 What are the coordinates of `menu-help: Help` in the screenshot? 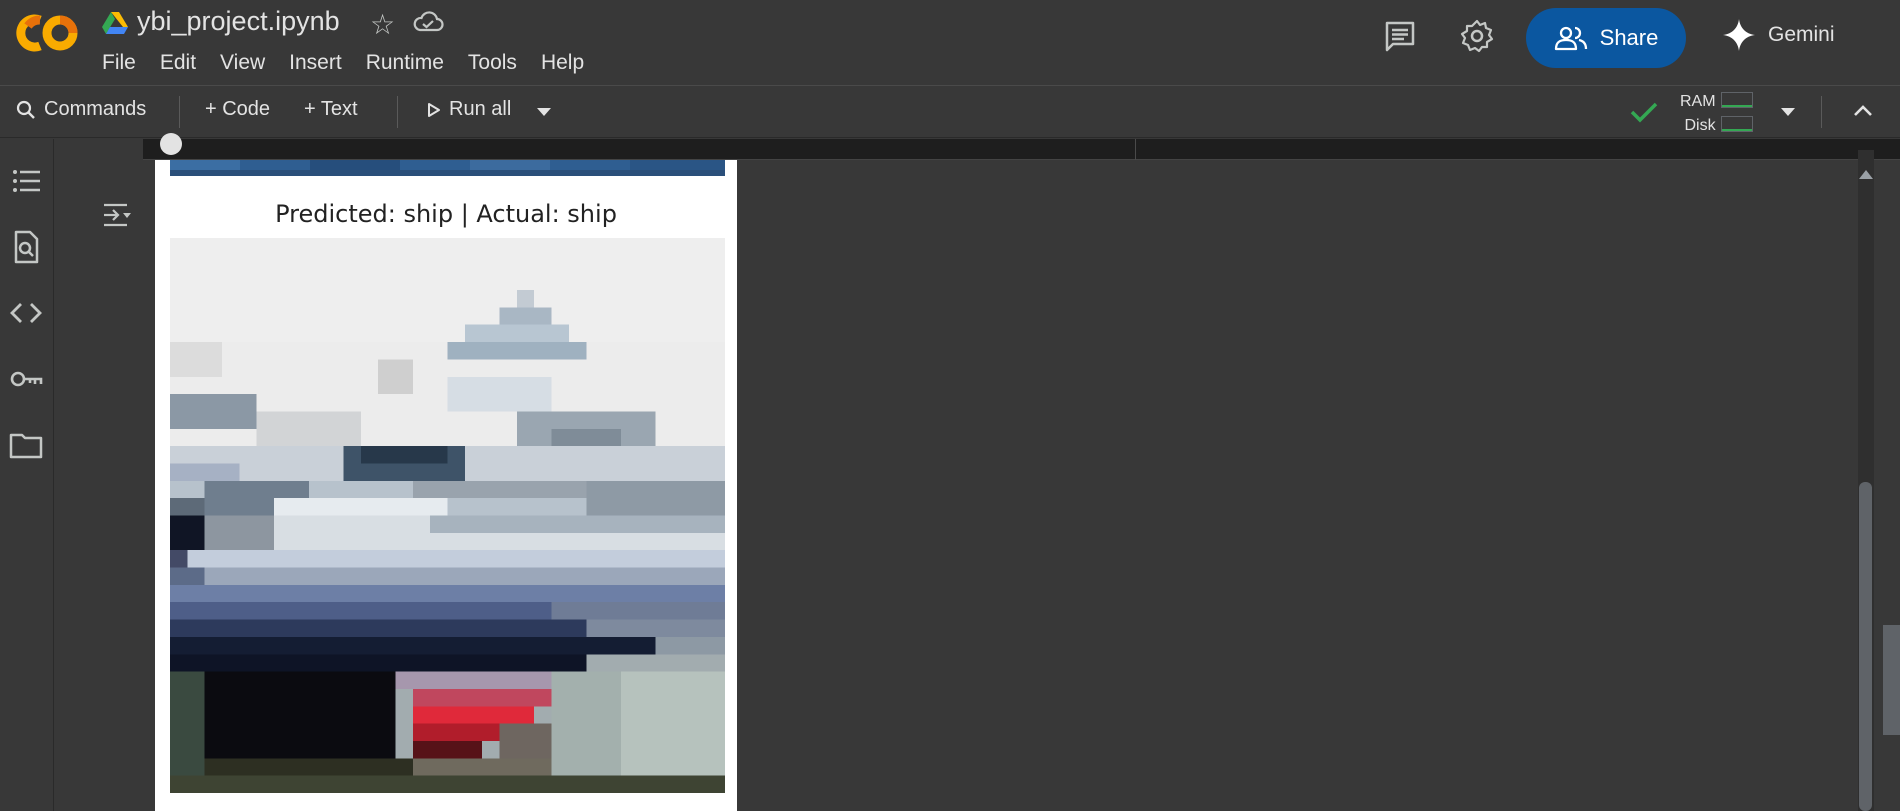 It's located at (562, 63).